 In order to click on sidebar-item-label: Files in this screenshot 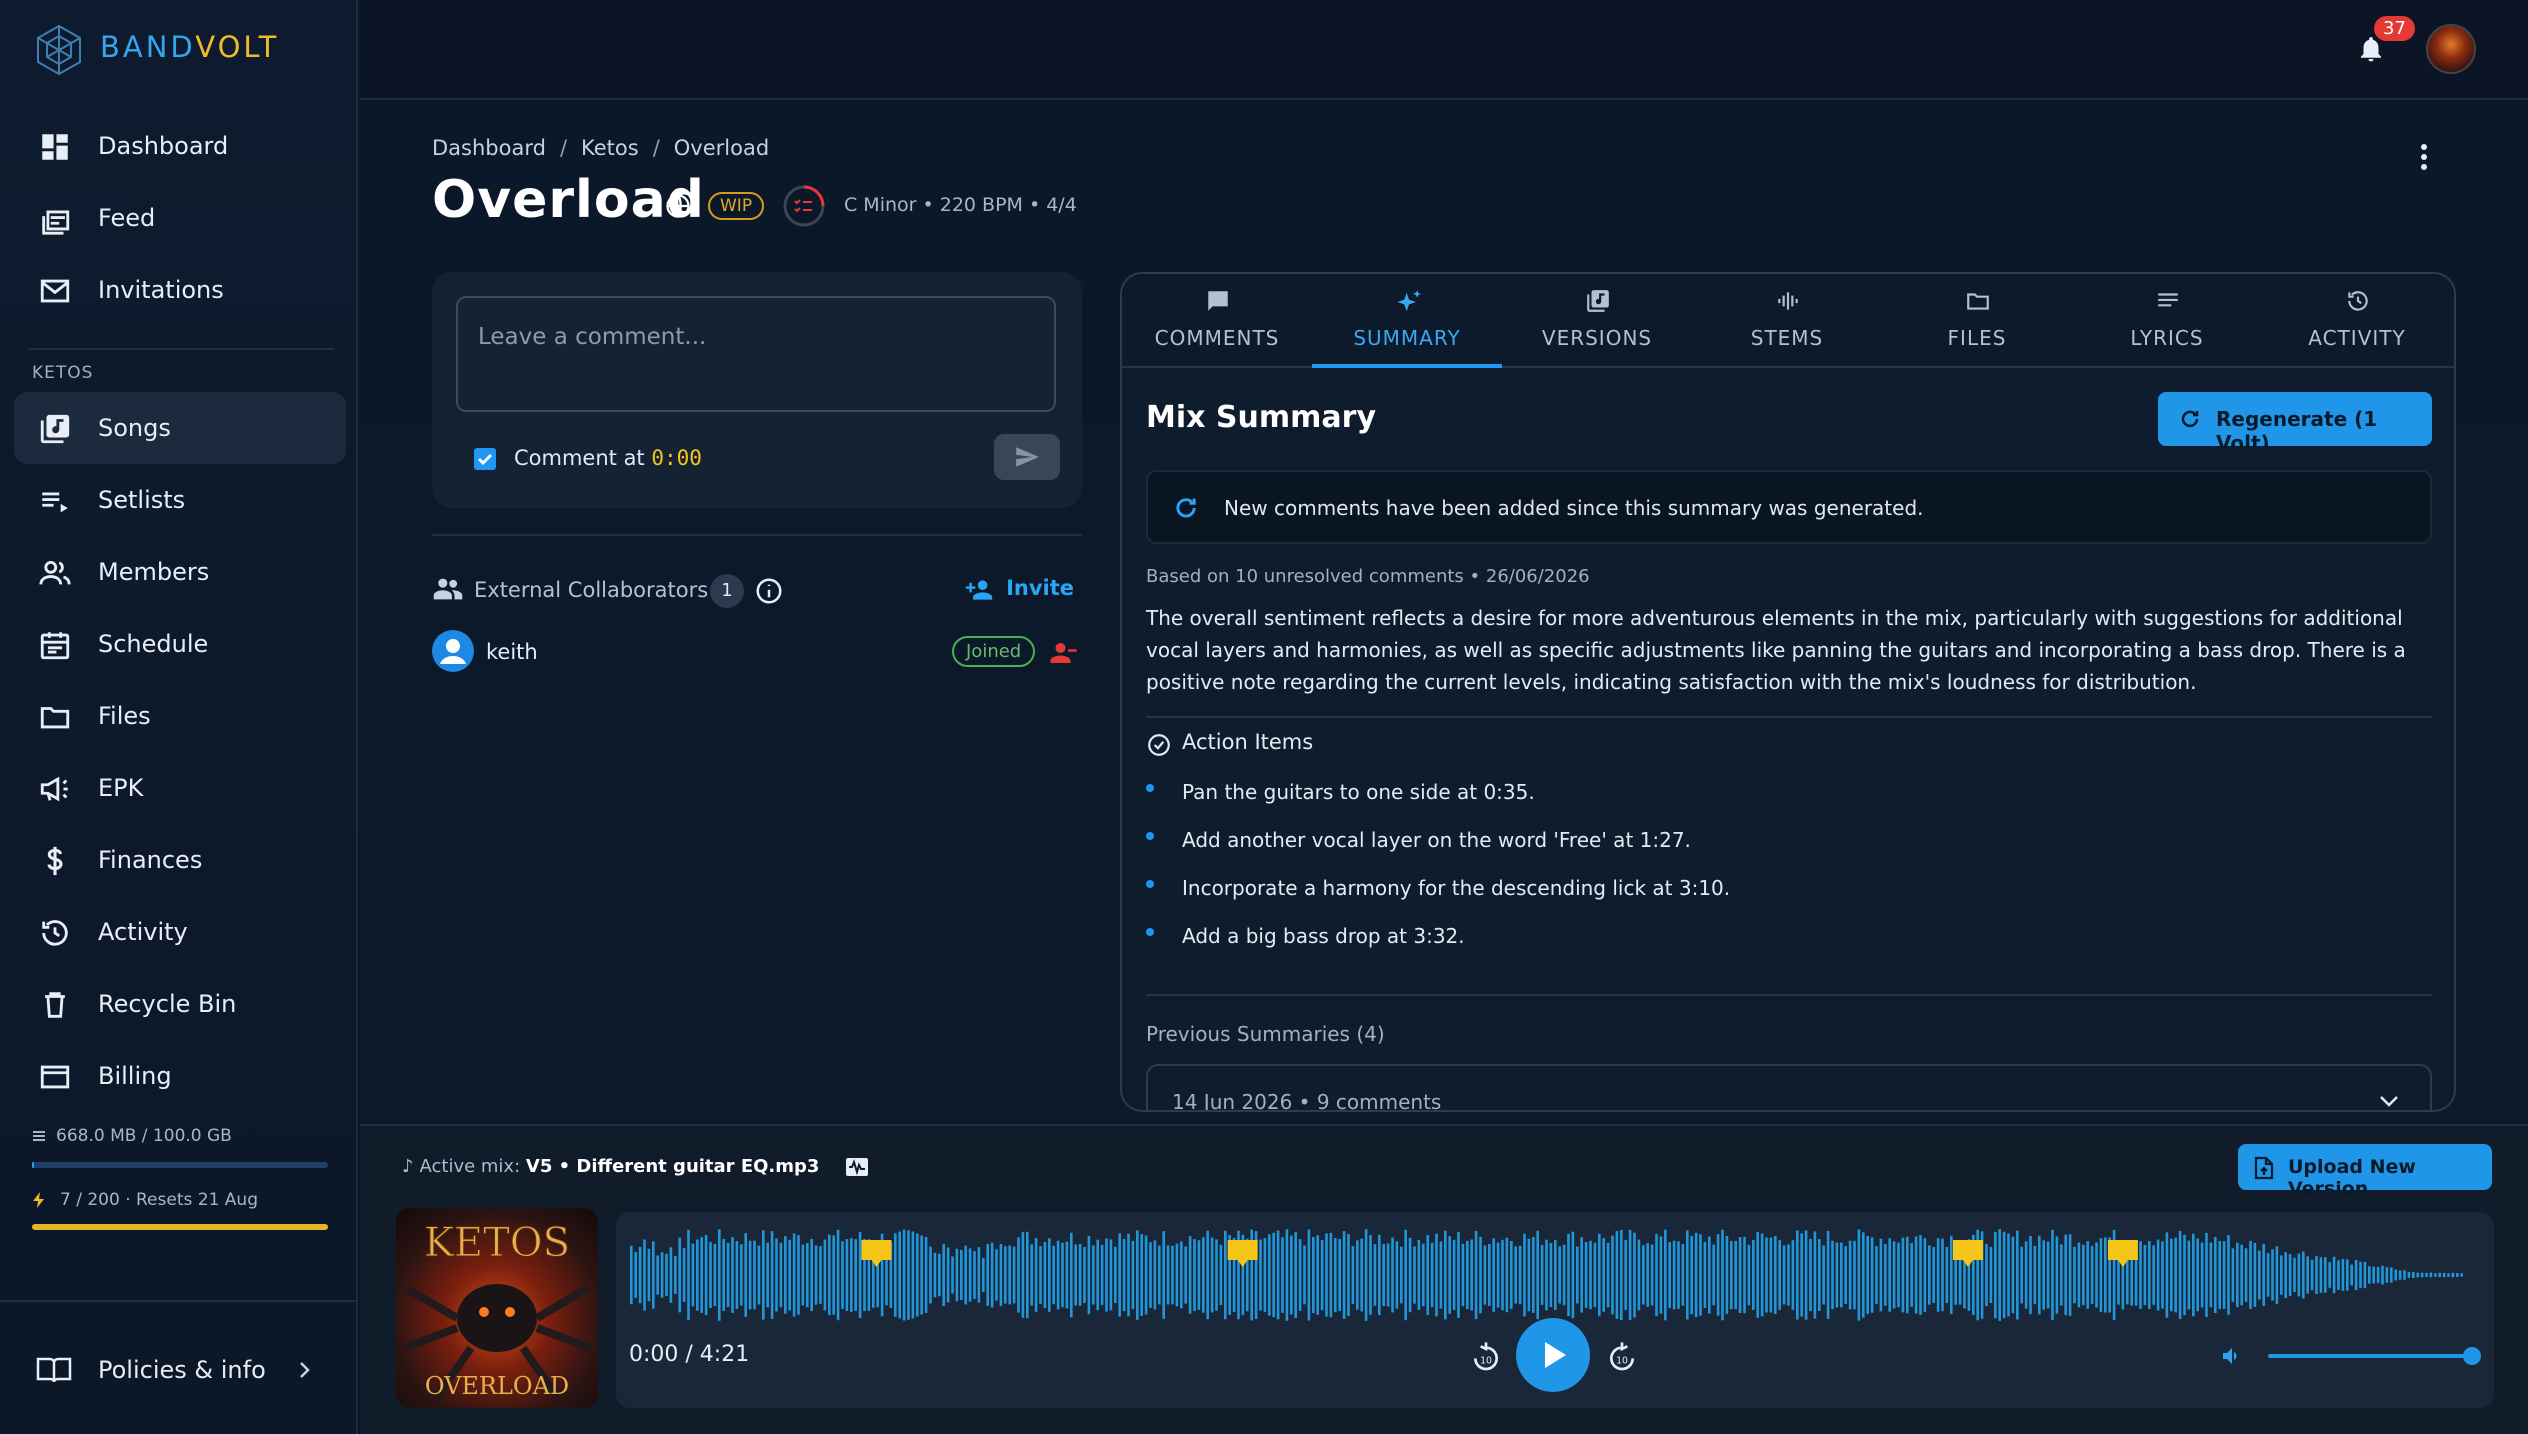, I will do `click(124, 716)`.